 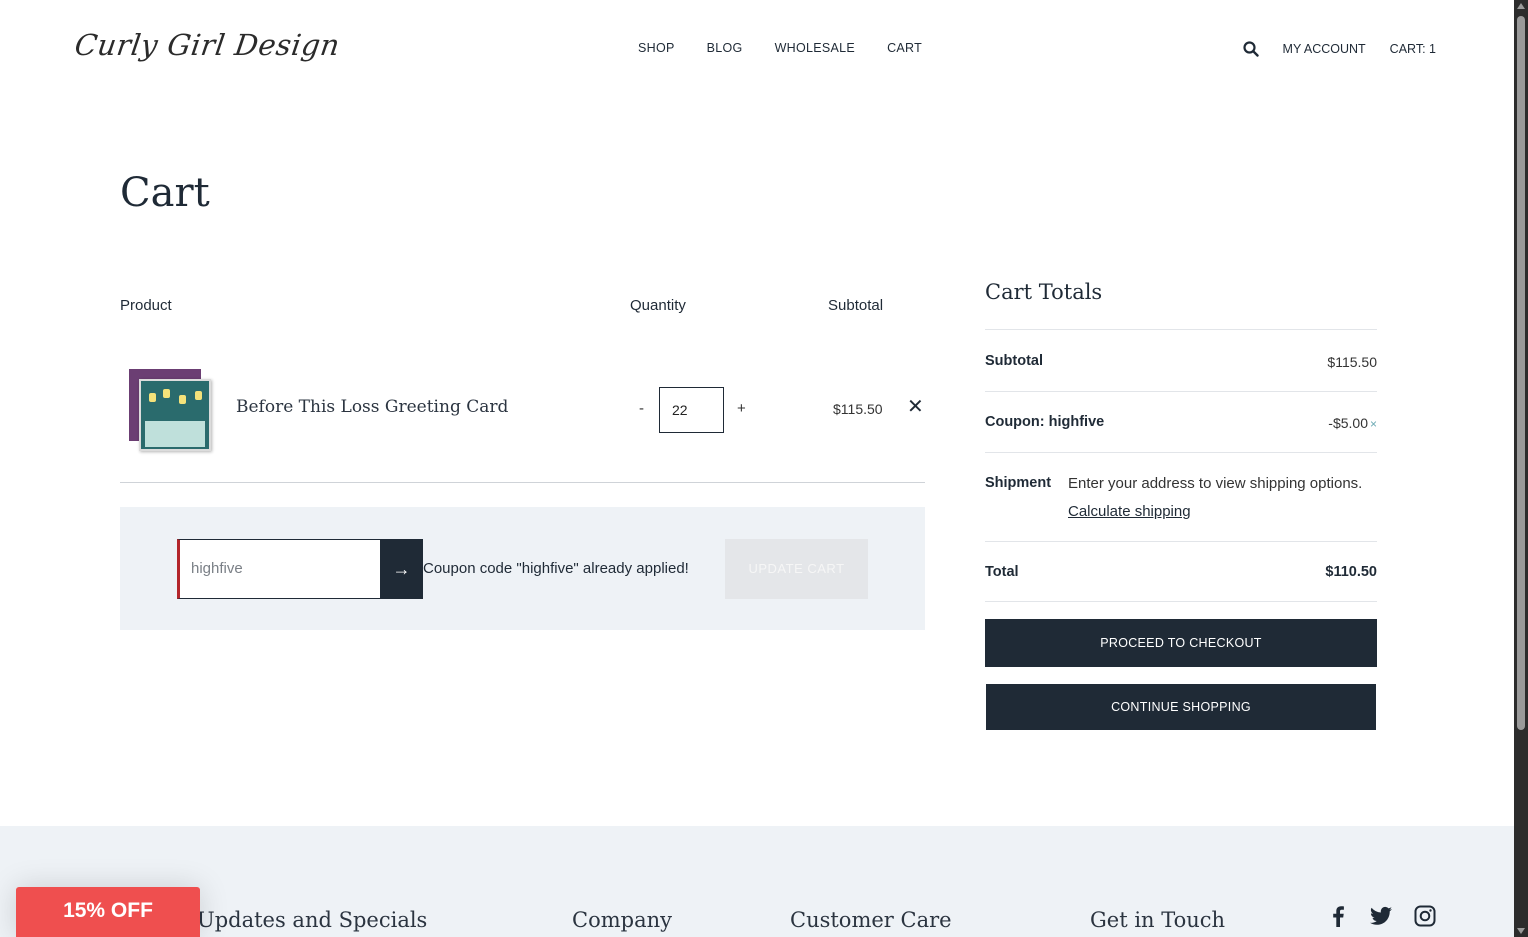 I want to click on column-header-subtotal: Subtotal, so click(x=856, y=305).